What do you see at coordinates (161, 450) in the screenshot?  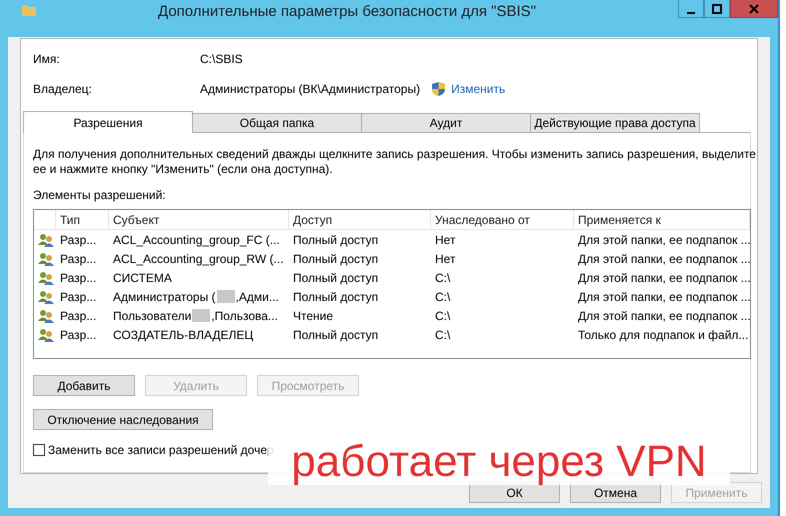 I see `checkbox-label: Заменить все записи разрешений дочер` at bounding box center [161, 450].